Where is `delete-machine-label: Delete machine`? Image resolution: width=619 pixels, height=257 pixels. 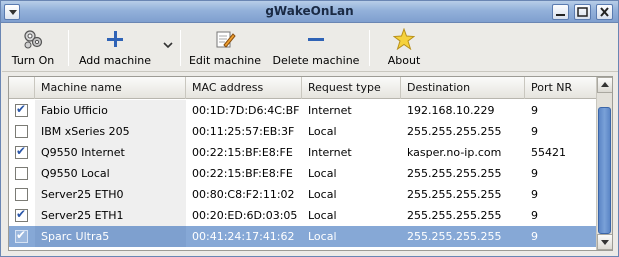 delete-machine-label: Delete machine is located at coordinates (316, 60).